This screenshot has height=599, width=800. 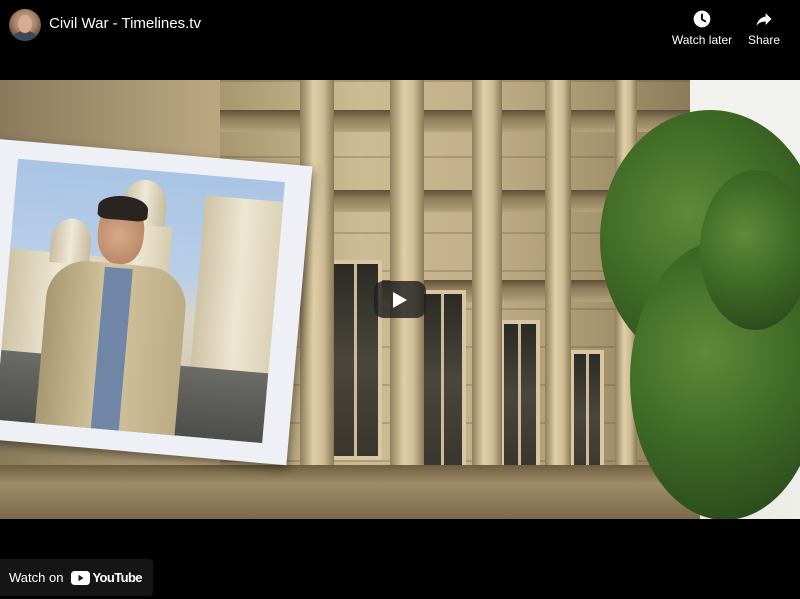 What do you see at coordinates (764, 28) in the screenshot?
I see `share-button: Share` at bounding box center [764, 28].